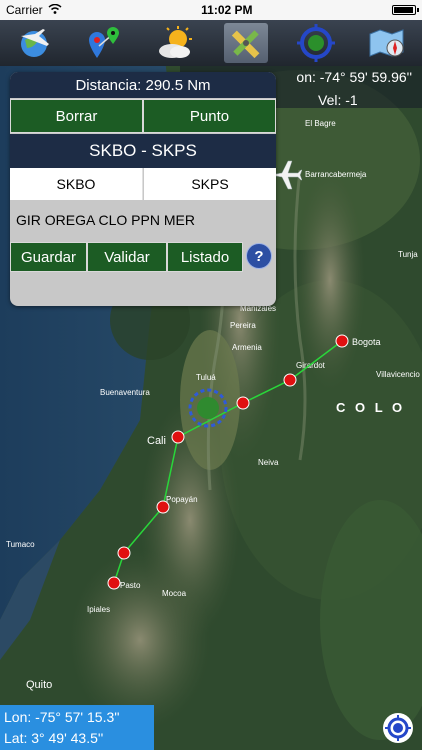  I want to click on country-label: C O L O, so click(370, 407).